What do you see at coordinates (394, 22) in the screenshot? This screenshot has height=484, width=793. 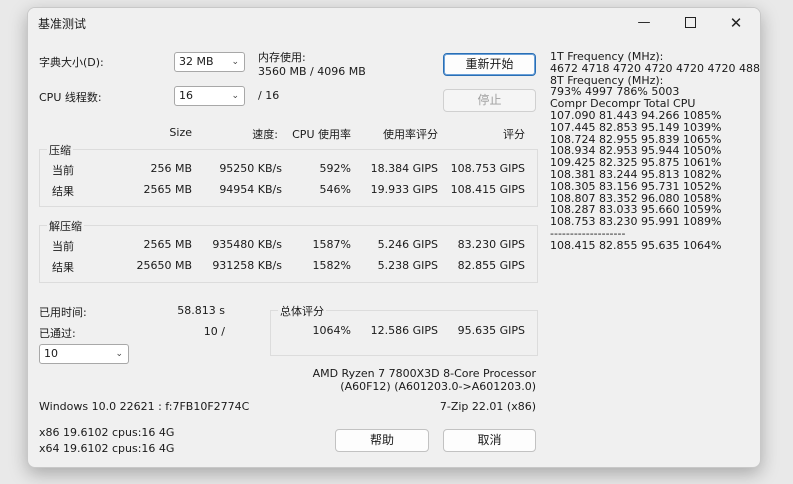 I see `title-bar: 基准测试 — ✕` at bounding box center [394, 22].